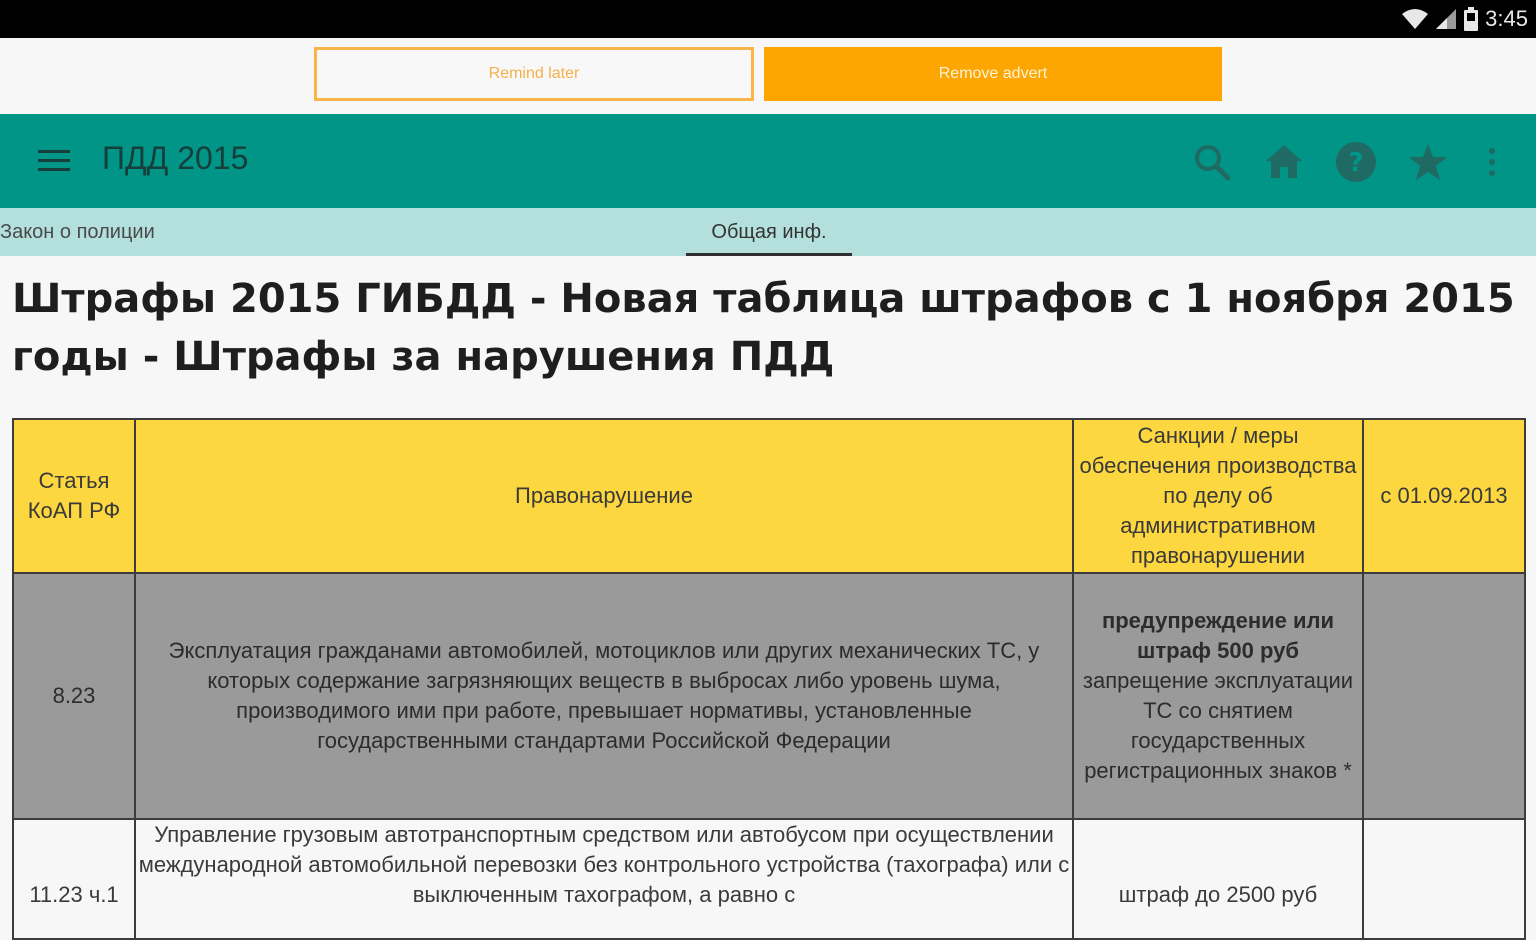  Describe the element at coordinates (1471, 19) in the screenshot. I see `battery-icon` at that location.